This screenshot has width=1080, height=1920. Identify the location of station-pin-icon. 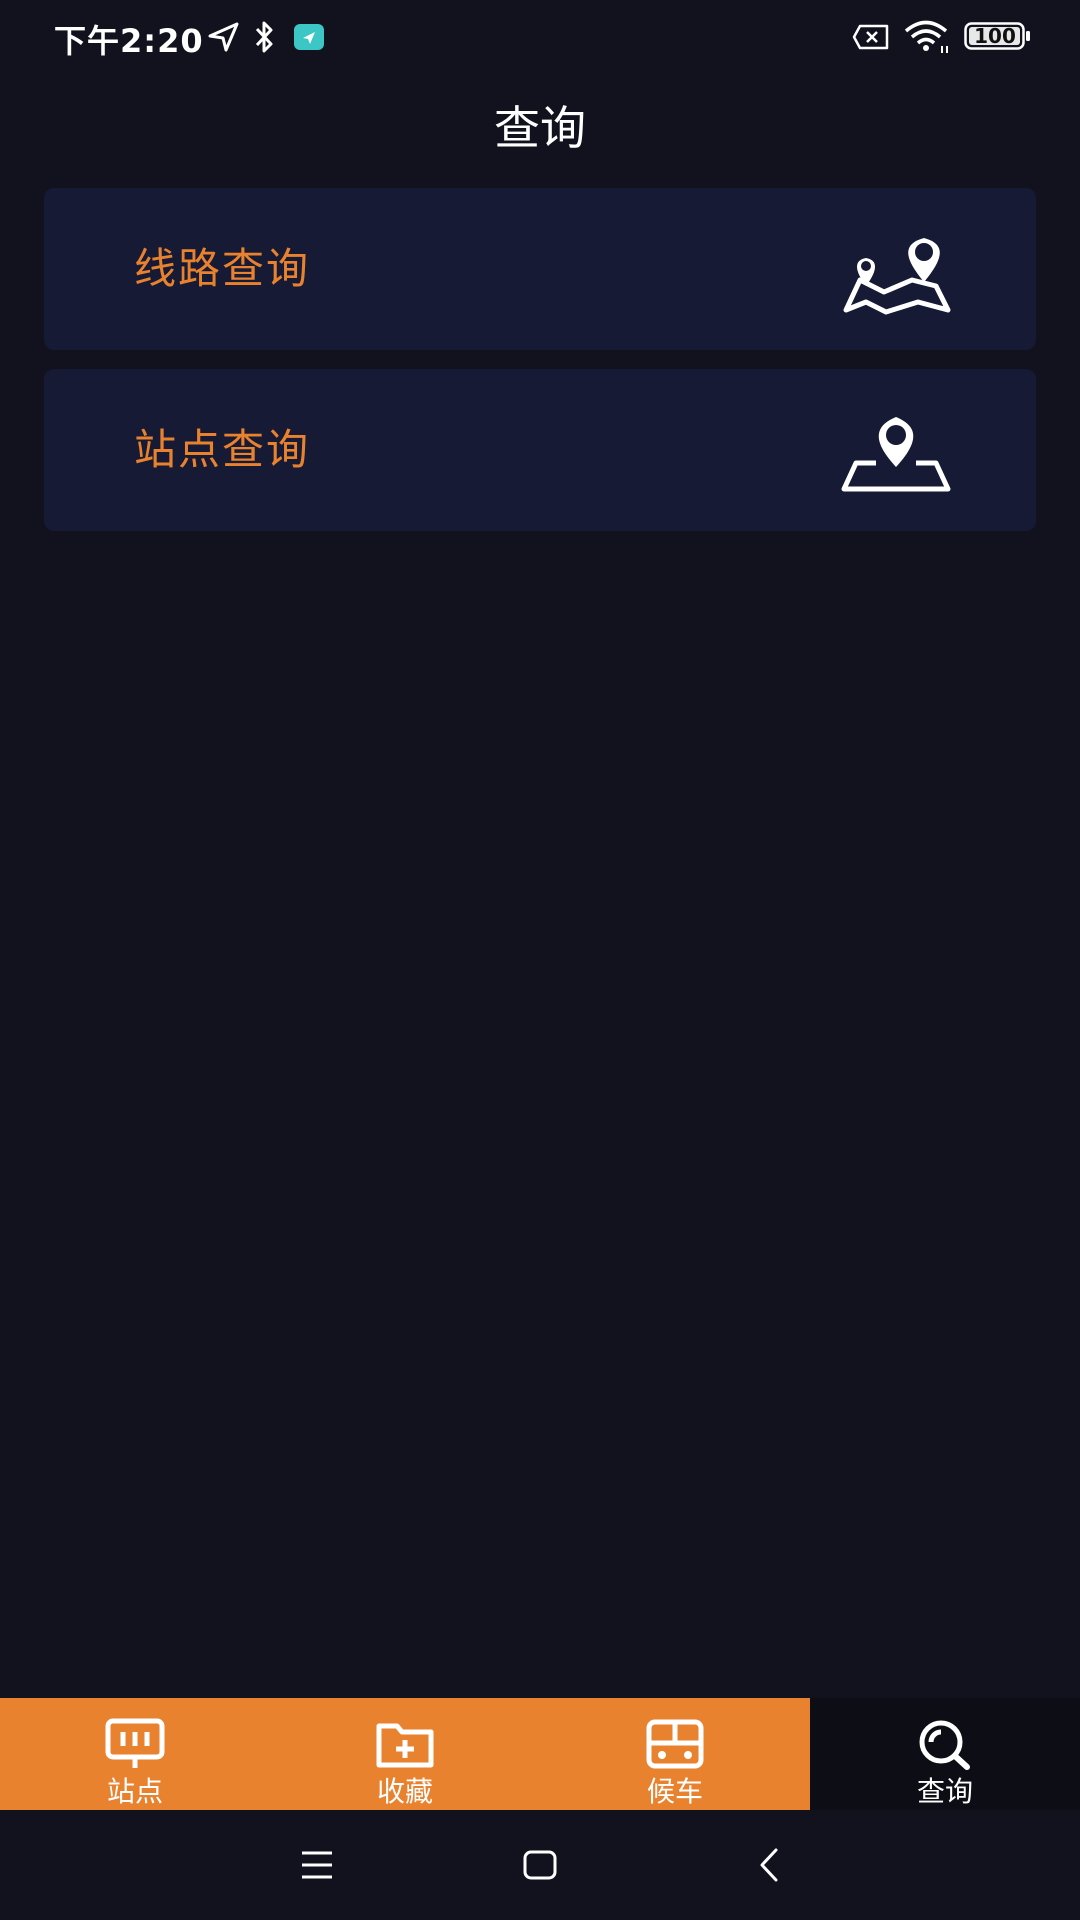
(896, 454).